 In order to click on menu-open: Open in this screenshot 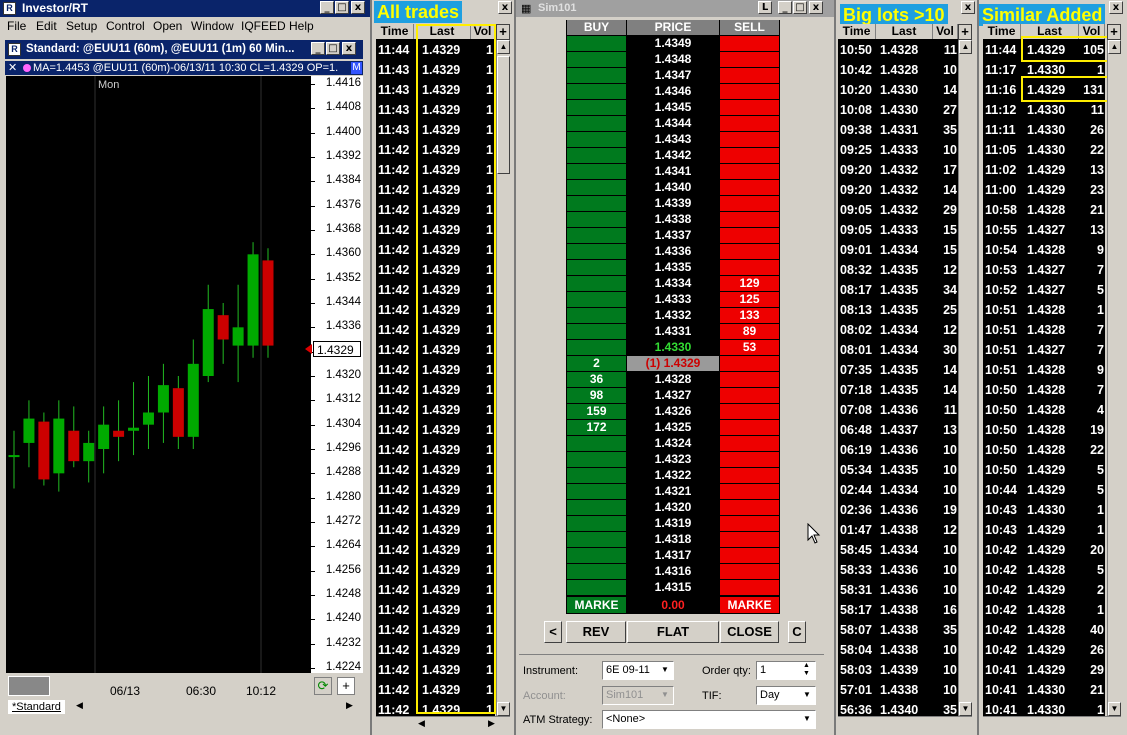, I will do `click(167, 26)`.